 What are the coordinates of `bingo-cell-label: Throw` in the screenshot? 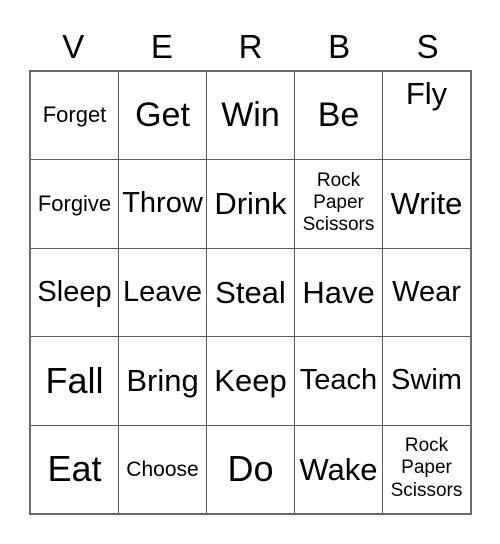 It's located at (162, 203).